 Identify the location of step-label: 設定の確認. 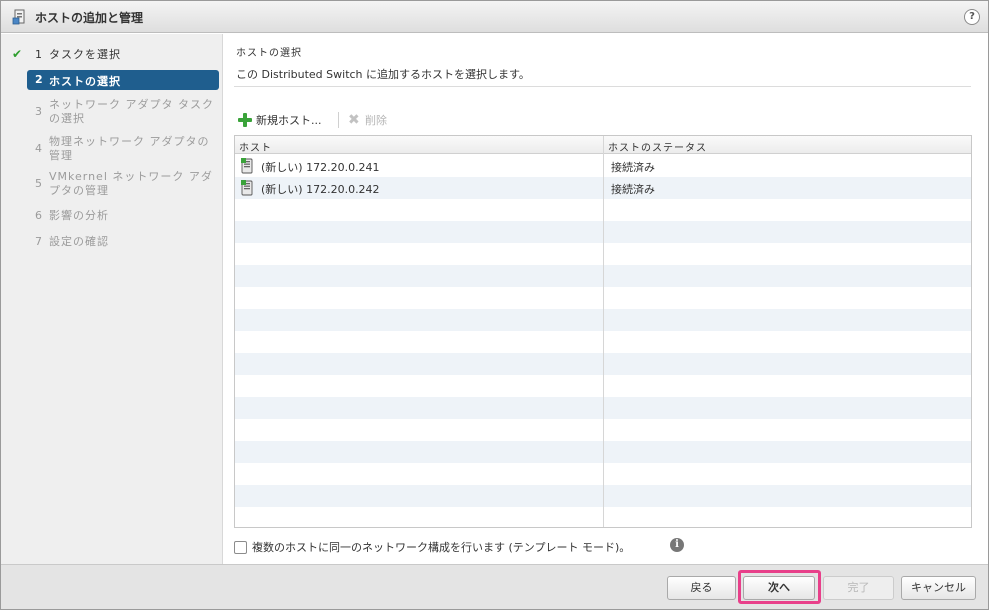
(79, 241).